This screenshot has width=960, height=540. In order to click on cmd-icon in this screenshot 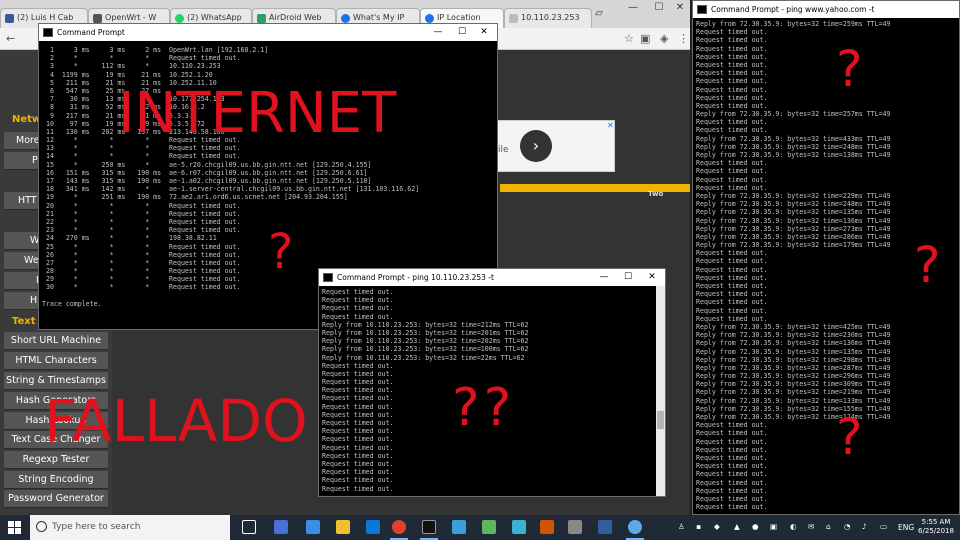, I will do `click(702, 9)`.